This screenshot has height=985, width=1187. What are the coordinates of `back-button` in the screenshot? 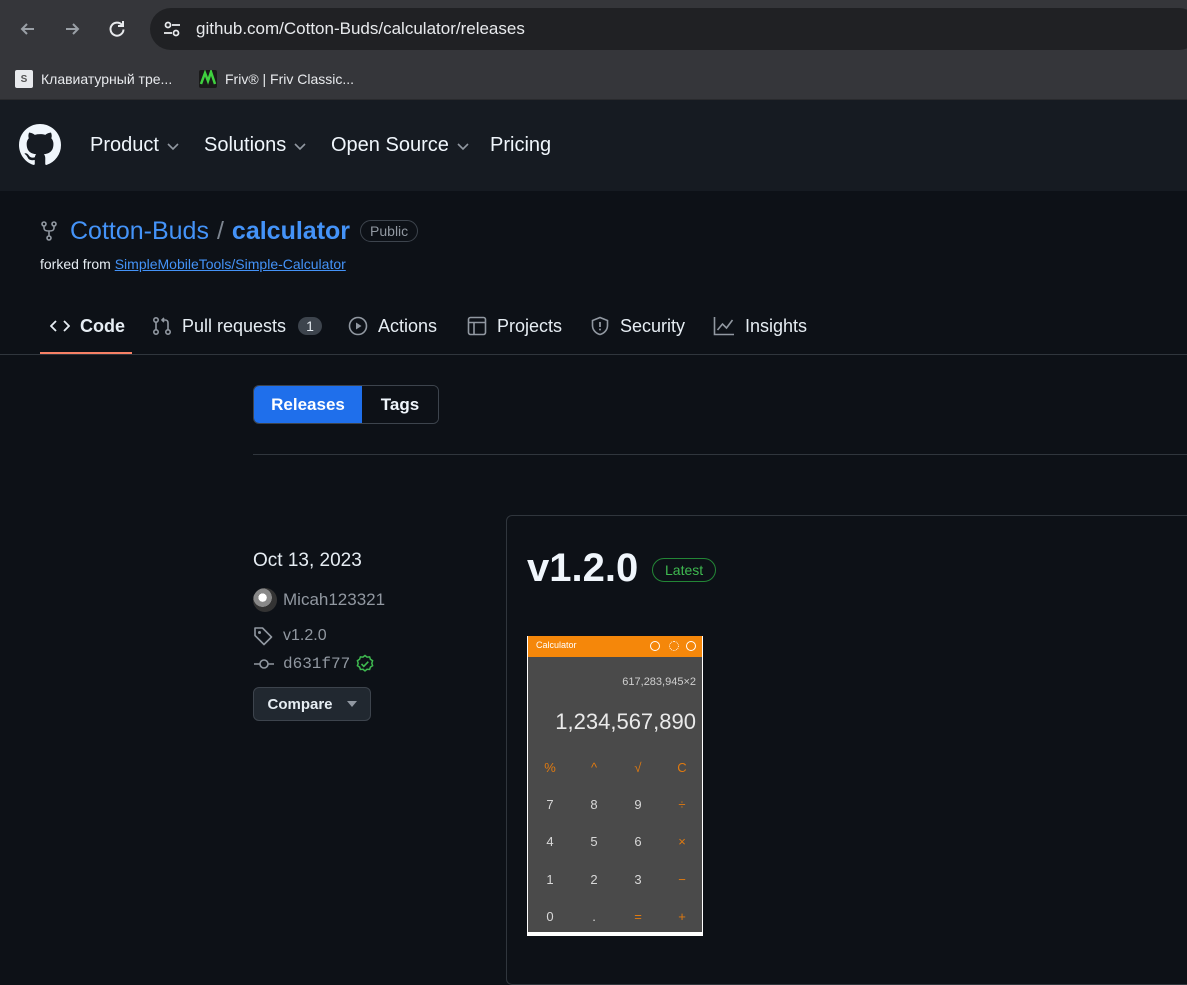 It's located at (28, 29).